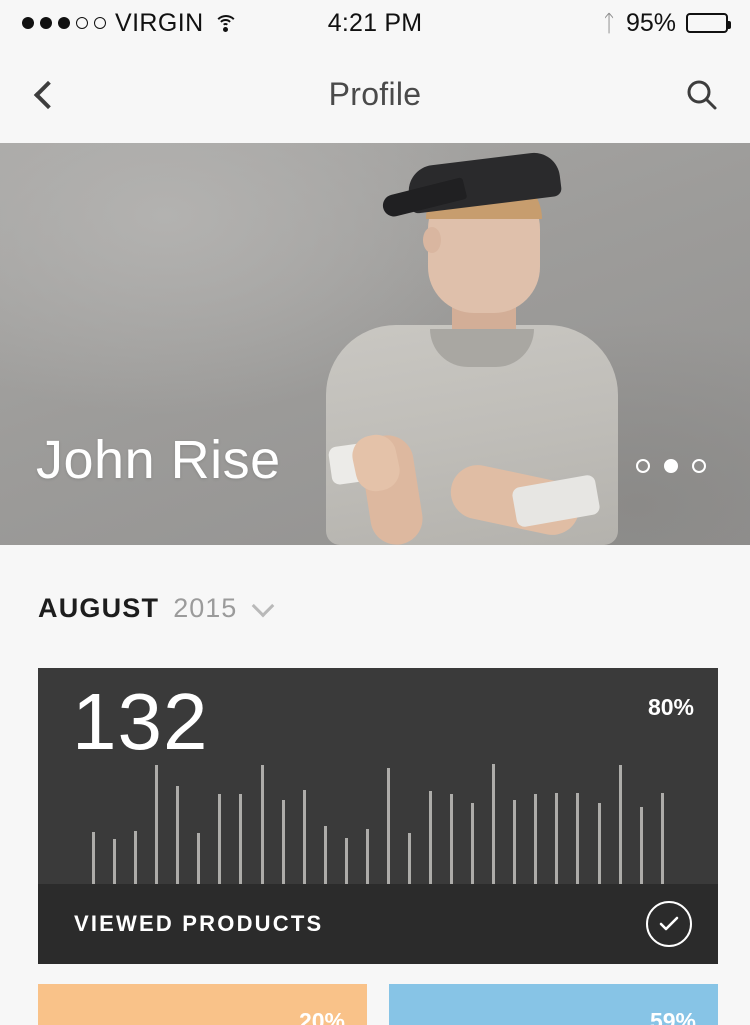 The image size is (750, 1025). I want to click on check-icon, so click(669, 923).